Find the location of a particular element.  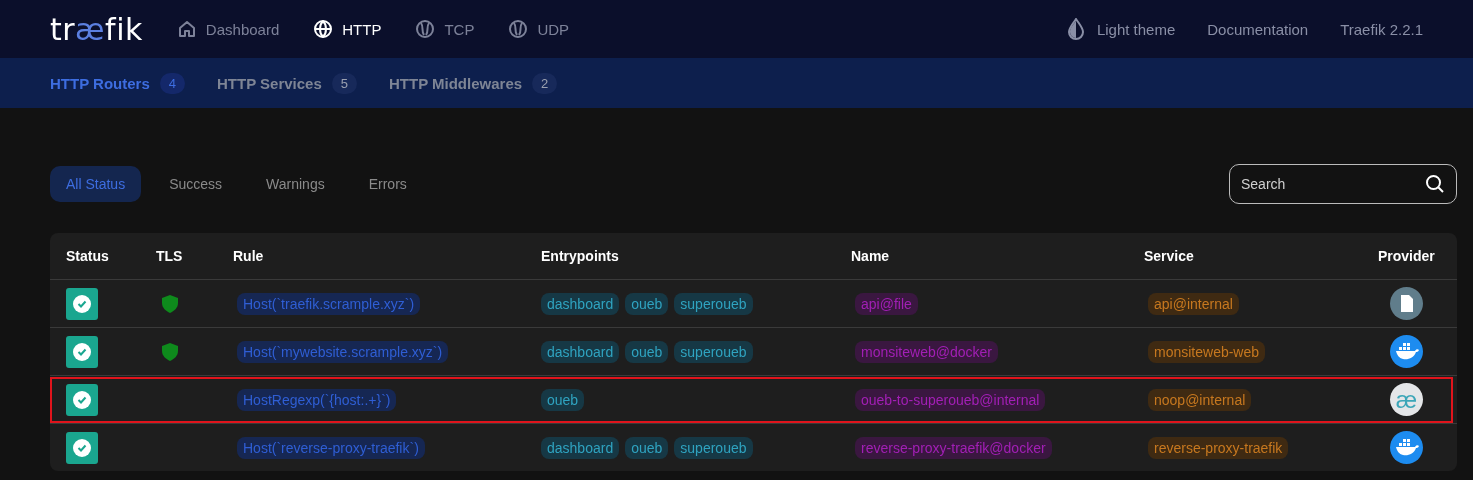

column-header: Status is located at coordinates (88, 256).